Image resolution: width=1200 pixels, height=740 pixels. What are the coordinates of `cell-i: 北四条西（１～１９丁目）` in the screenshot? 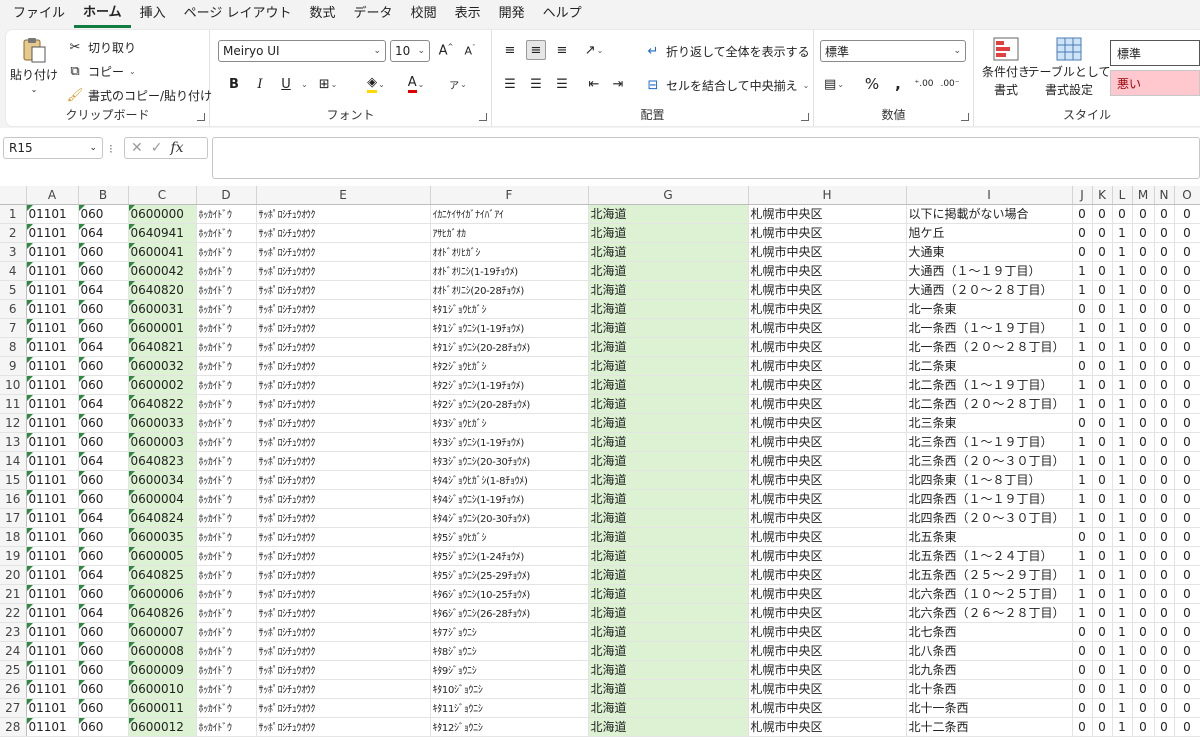 It's located at (989, 499).